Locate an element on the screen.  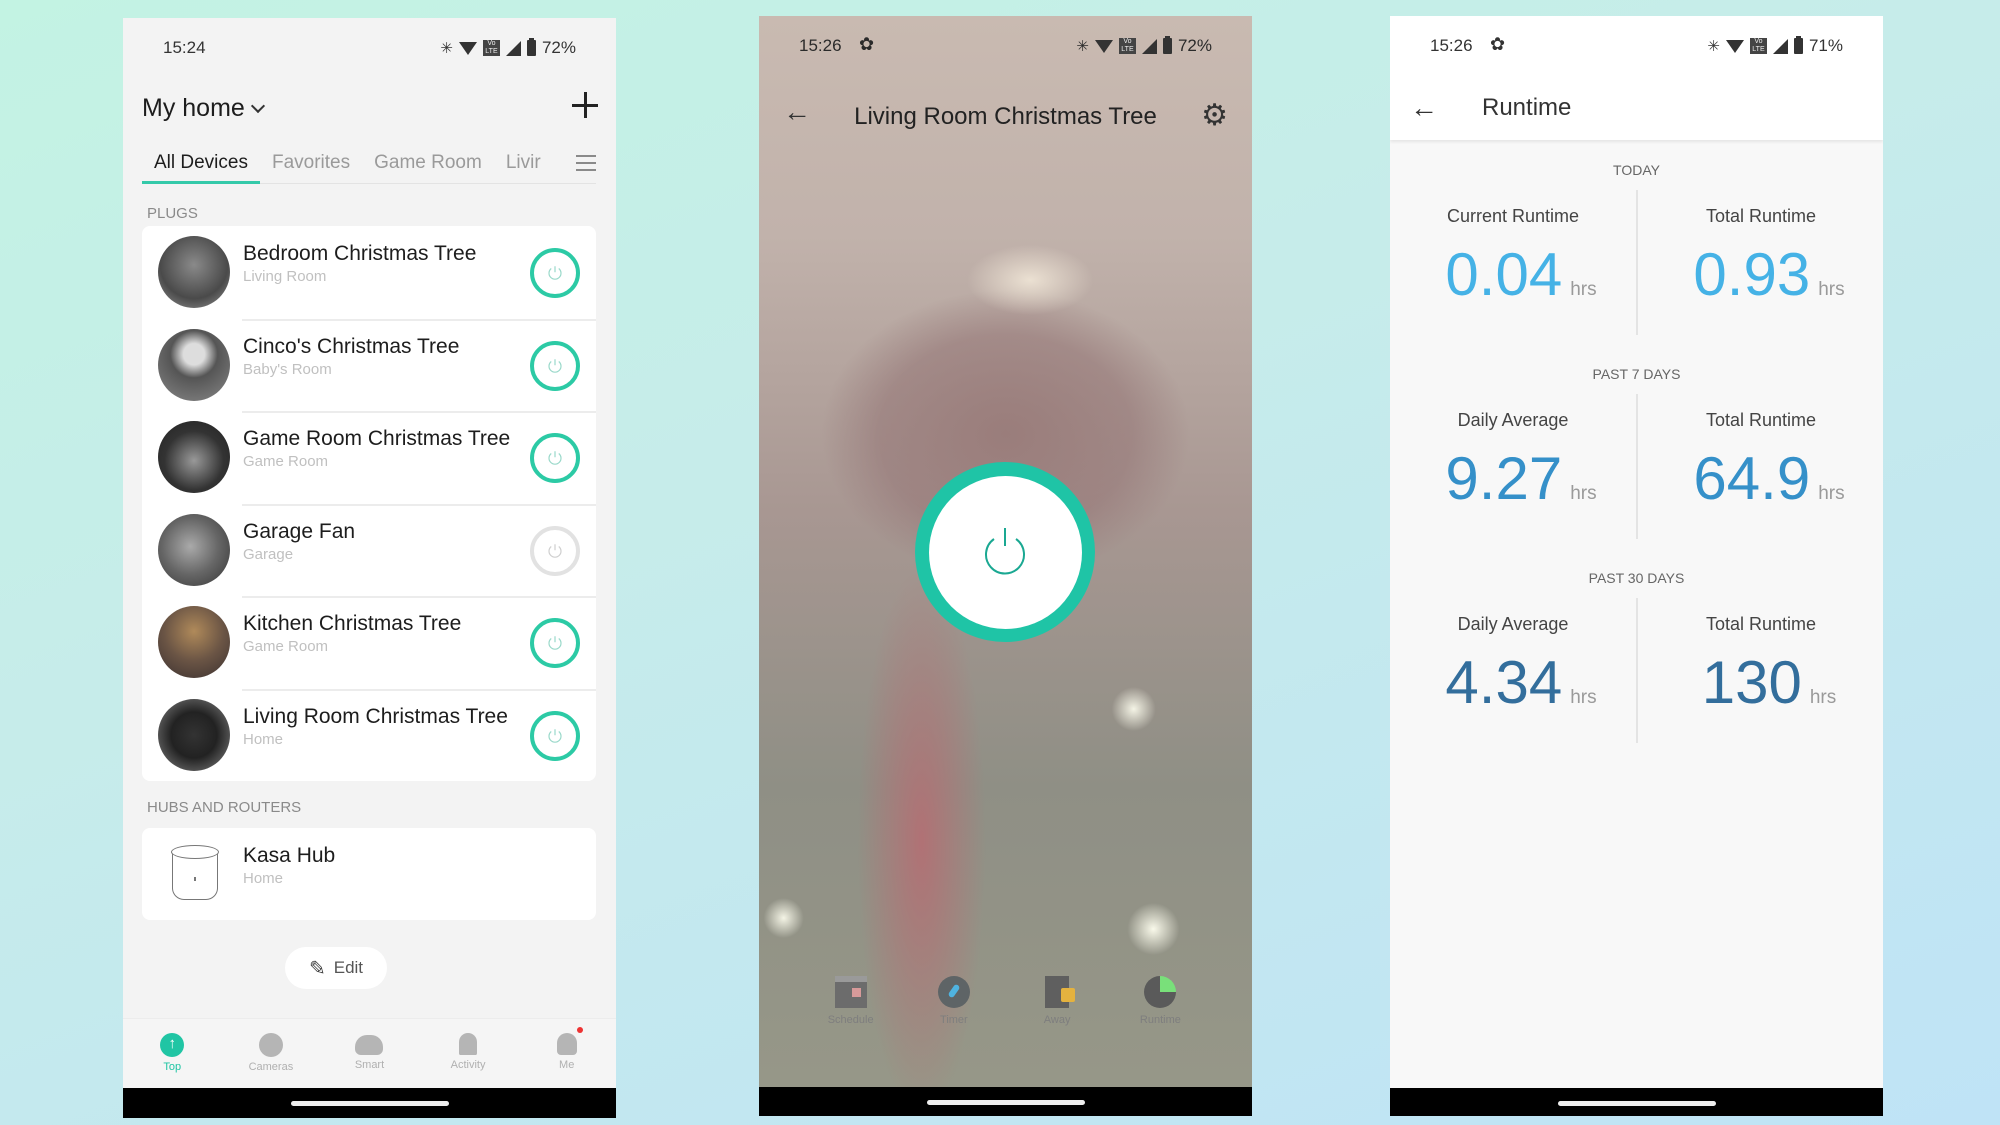
tab-all-devices: All Devices is located at coordinates (201, 166).